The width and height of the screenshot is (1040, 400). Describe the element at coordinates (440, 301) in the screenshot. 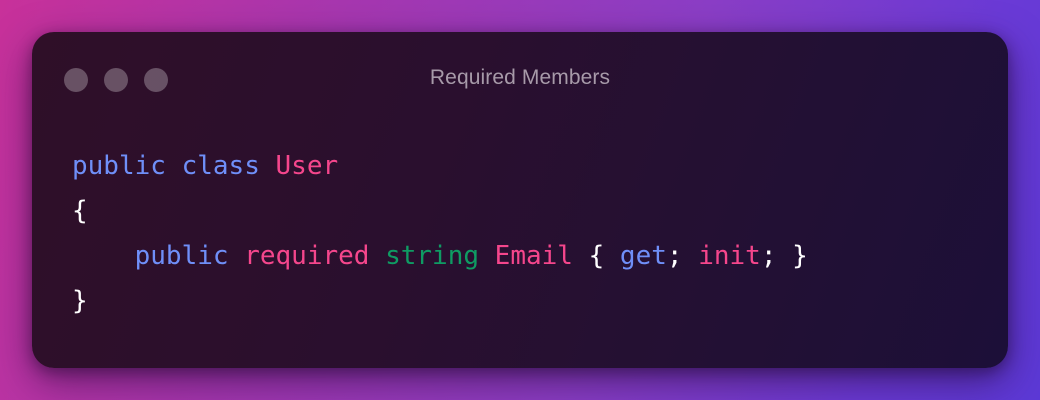

I see `code-line-4: }` at that location.